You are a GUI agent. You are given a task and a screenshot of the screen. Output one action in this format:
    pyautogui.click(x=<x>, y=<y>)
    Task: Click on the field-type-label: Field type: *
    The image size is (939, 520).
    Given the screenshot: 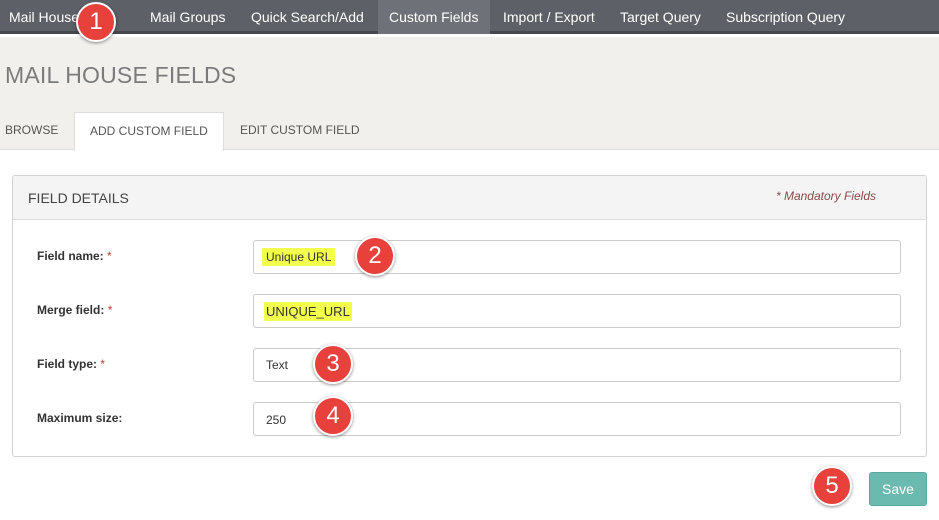 What is the action you would take?
    pyautogui.click(x=71, y=364)
    